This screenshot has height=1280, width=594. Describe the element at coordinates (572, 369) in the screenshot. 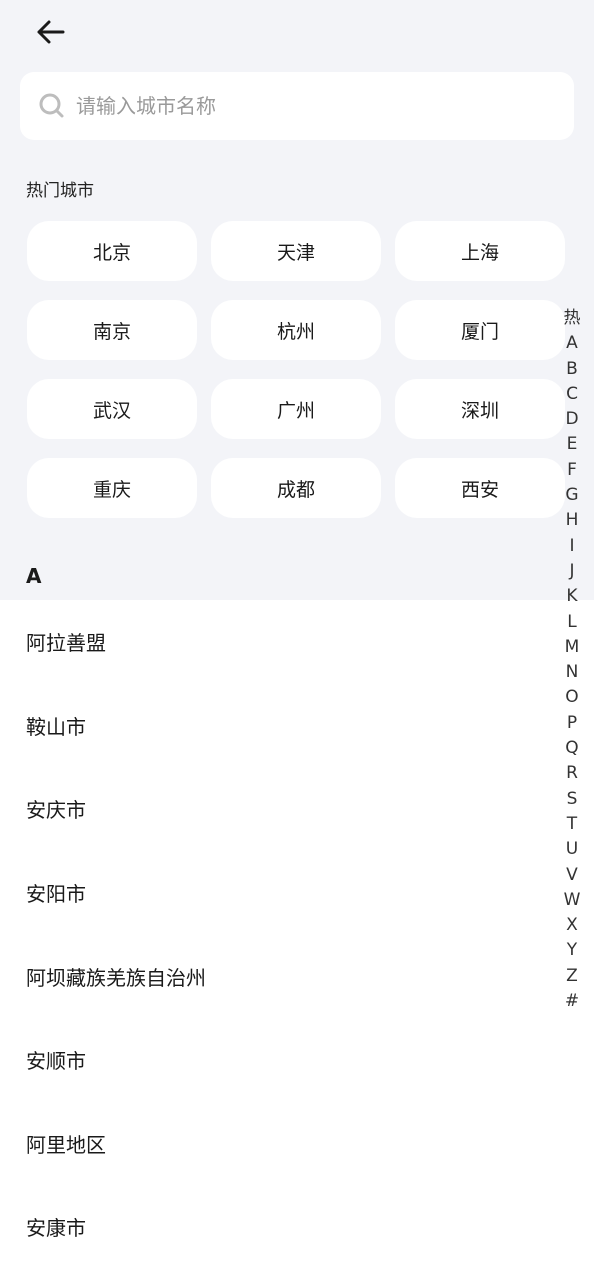

I see `index-letter: B` at that location.